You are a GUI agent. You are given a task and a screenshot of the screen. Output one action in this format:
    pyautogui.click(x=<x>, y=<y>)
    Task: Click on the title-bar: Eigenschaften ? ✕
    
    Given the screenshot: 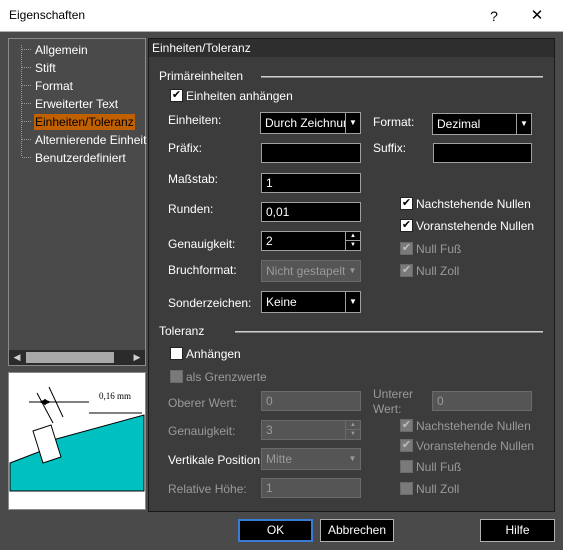 What is the action you would take?
    pyautogui.click(x=281, y=16)
    